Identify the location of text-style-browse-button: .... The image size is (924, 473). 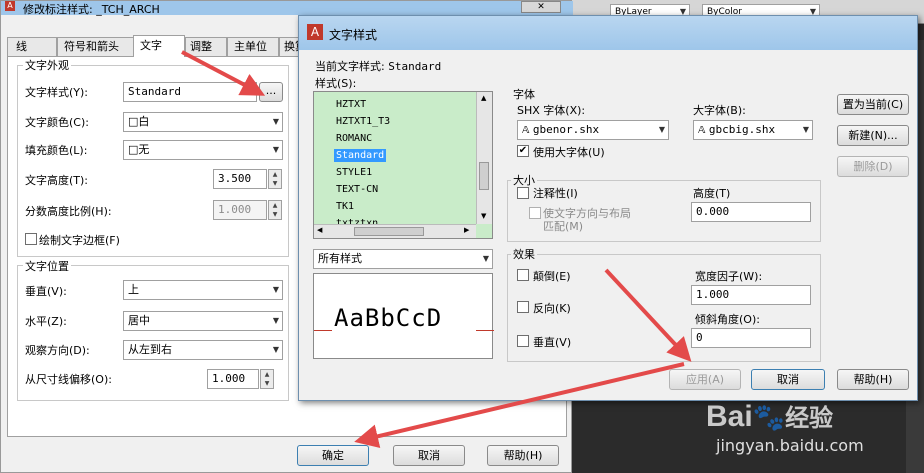
(271, 92).